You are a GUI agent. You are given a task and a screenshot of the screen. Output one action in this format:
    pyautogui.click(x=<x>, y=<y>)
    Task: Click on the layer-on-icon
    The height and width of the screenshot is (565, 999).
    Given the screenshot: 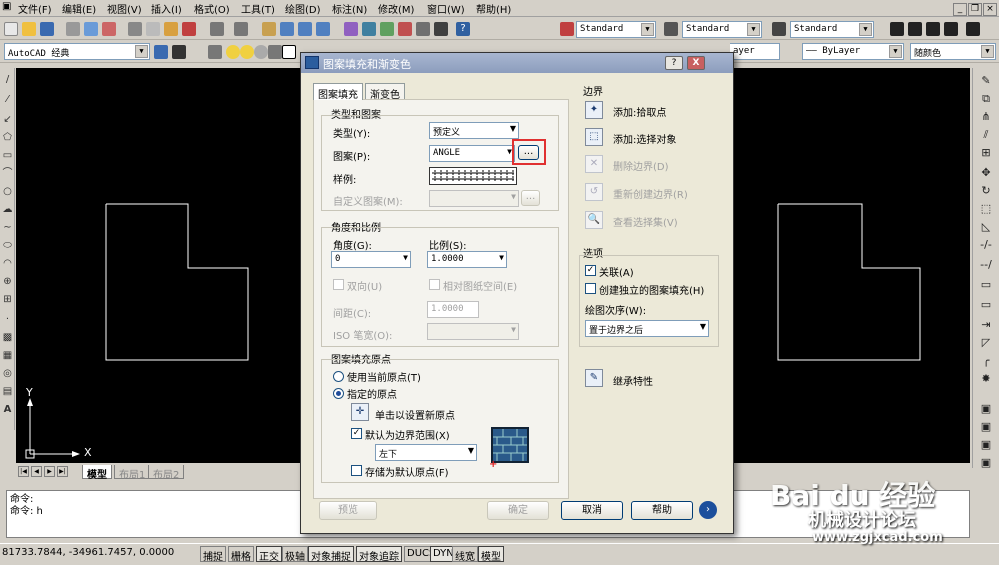 What is the action you would take?
    pyautogui.click(x=233, y=52)
    